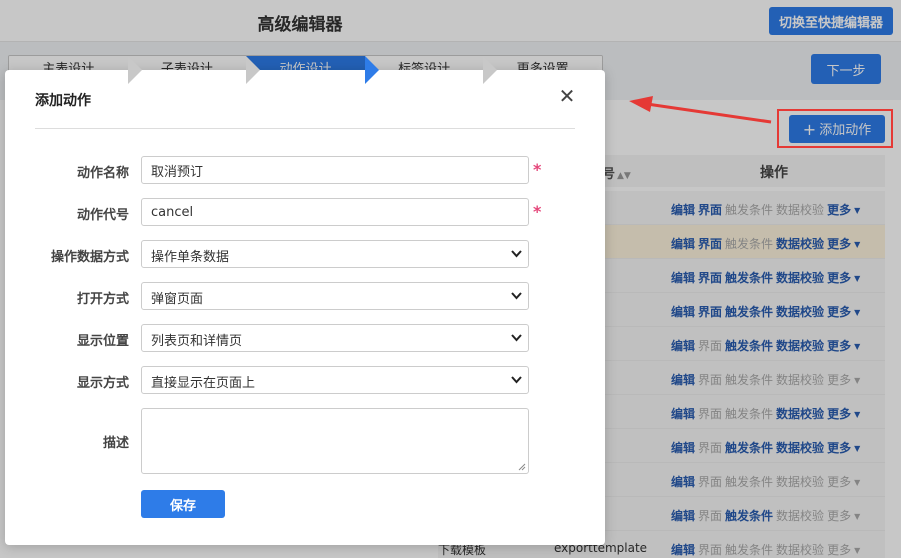  I want to click on field-label: 动作代号, so click(102, 215).